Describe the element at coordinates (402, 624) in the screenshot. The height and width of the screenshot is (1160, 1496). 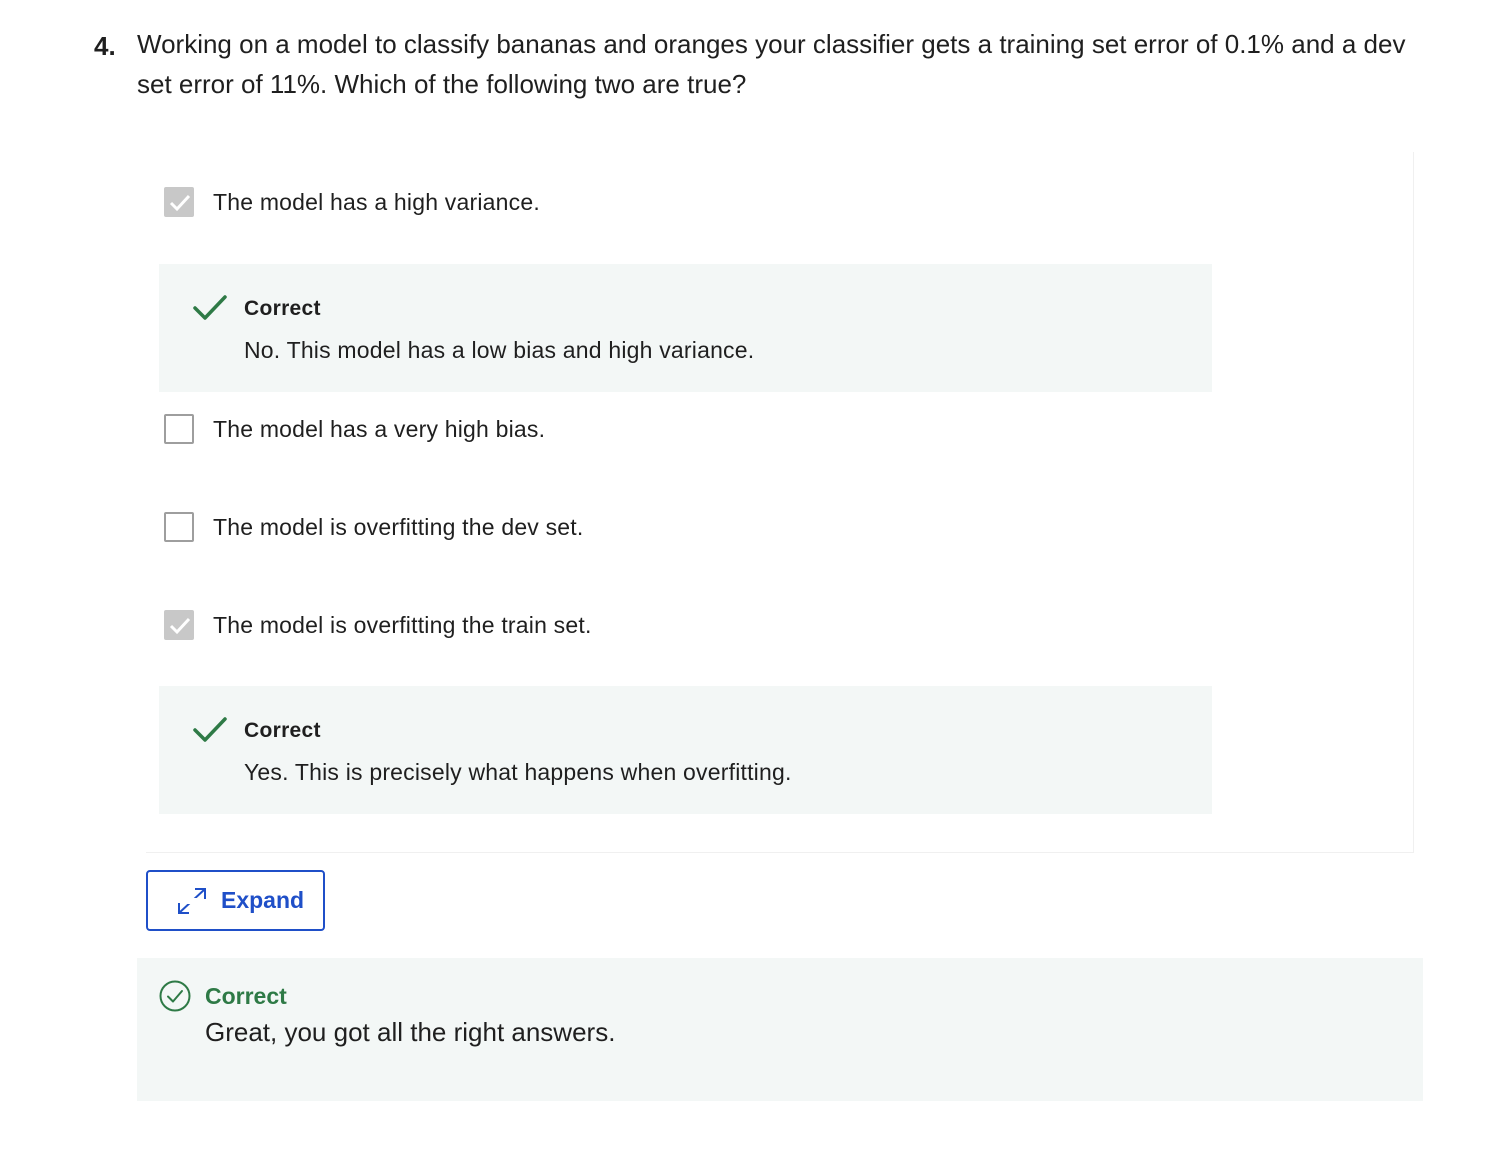
I see `option-label: The model is overfitting the train set.` at that location.